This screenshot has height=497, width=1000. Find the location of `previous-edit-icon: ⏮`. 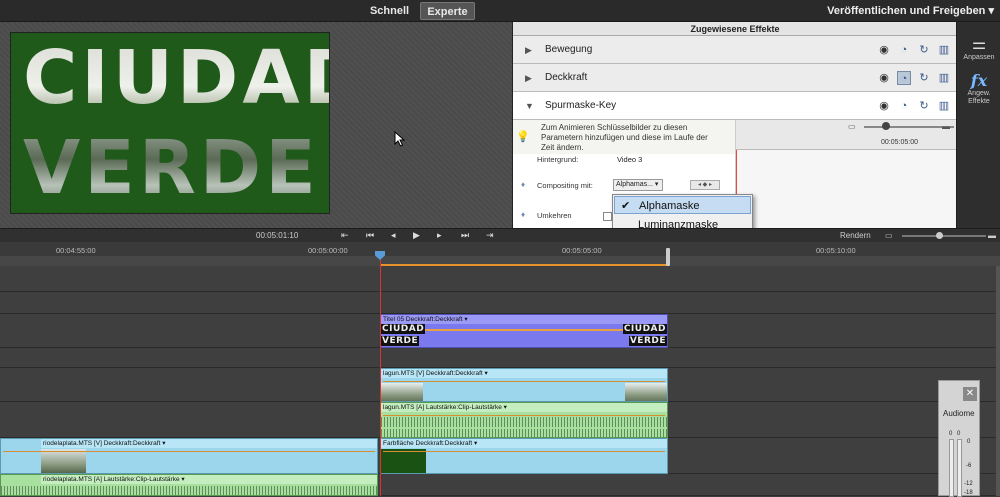

previous-edit-icon: ⏮ is located at coordinates (370, 235).